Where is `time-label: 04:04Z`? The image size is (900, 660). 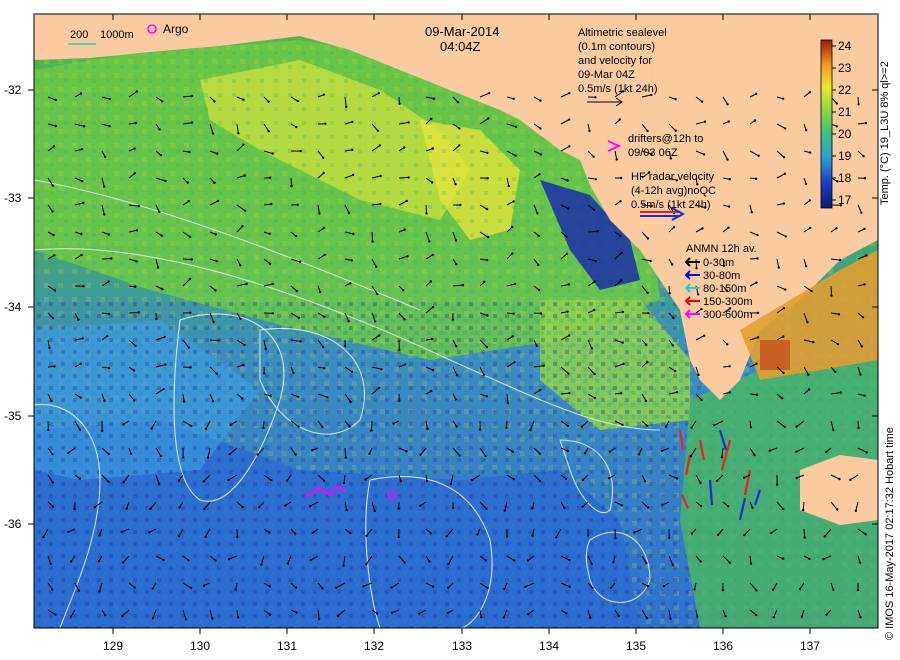
time-label: 04:04Z is located at coordinates (460, 46).